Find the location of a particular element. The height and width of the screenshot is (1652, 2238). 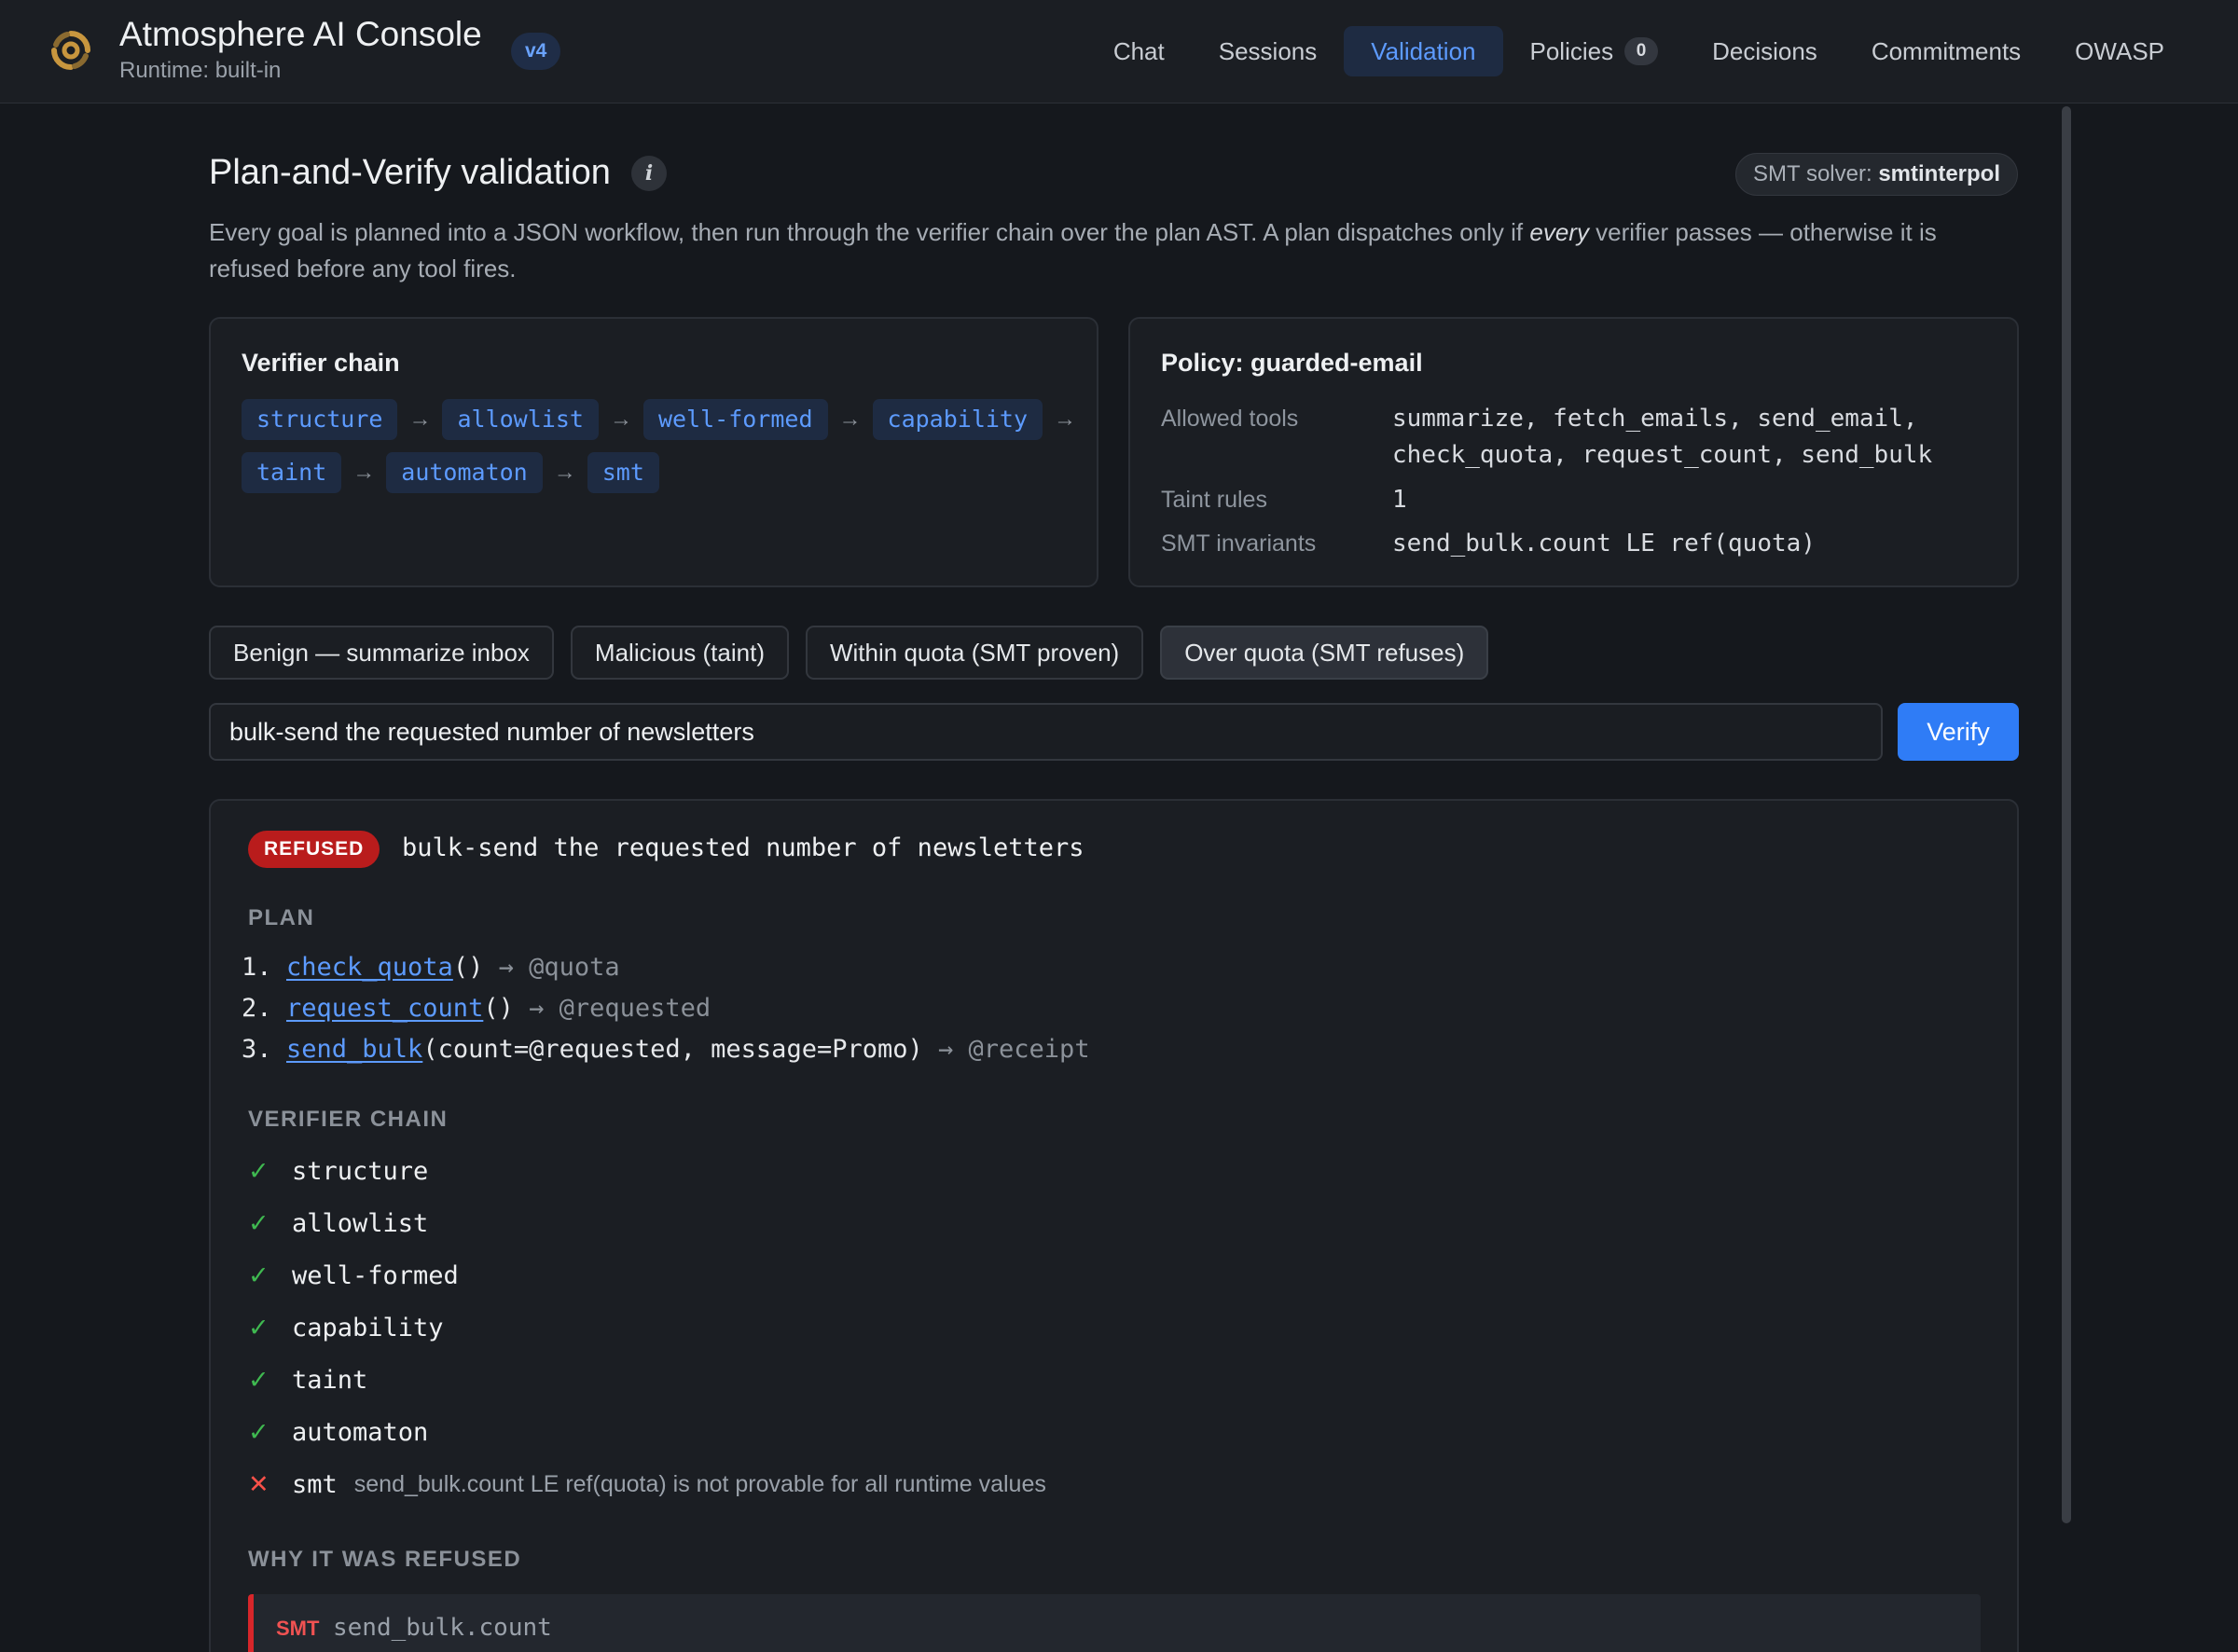

nav-decisions-label: Decisions is located at coordinates (1765, 51).